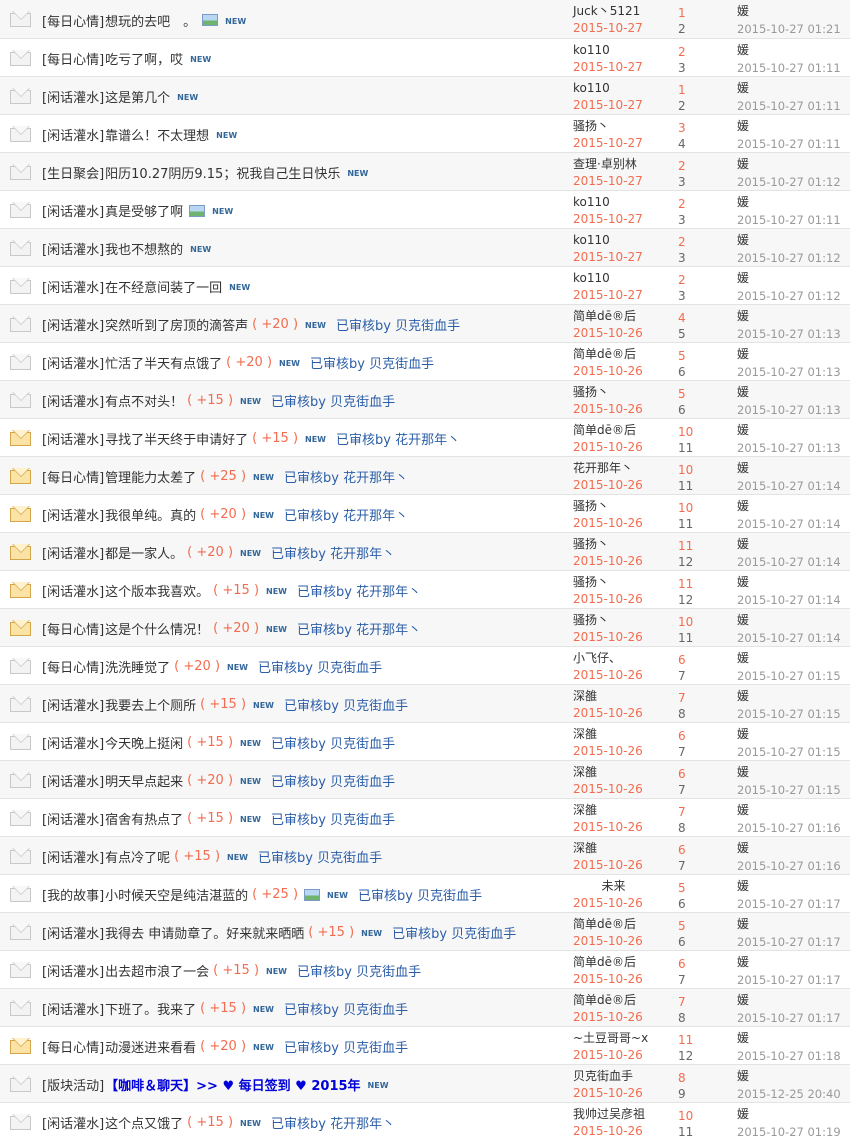 This screenshot has width=850, height=1140. I want to click on thread-subject-link: 我要去上个厕所, so click(150, 704).